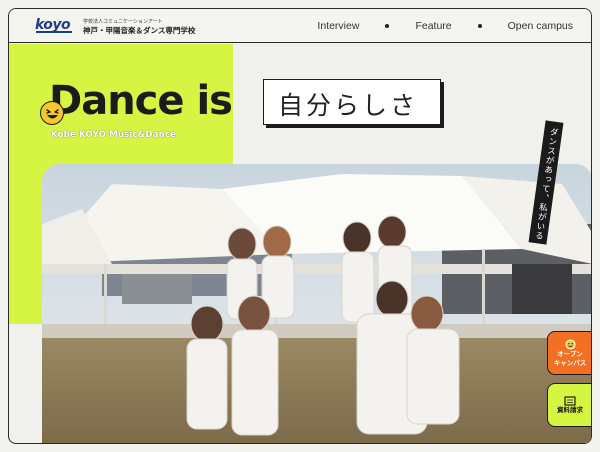 The image size is (600, 452). Describe the element at coordinates (54, 32) in the screenshot. I see `logo-underline` at that location.